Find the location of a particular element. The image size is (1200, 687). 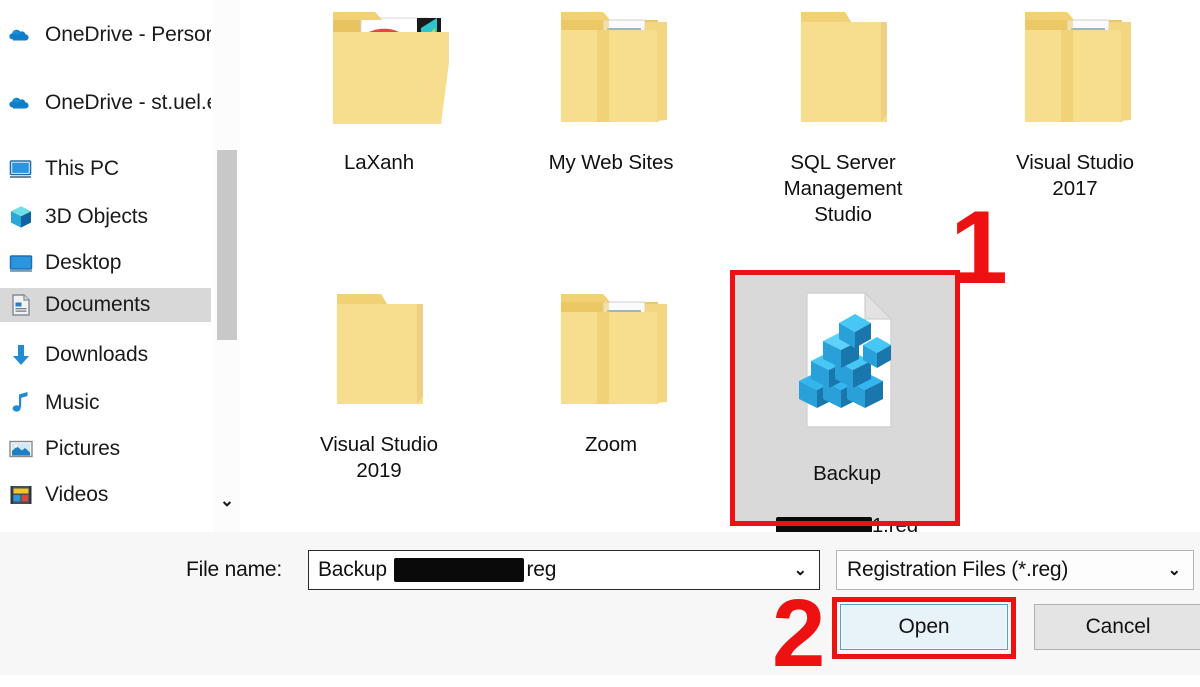

sidebar-item-onedrive-school: OneDrive - st.uel.е is located at coordinates (105, 103).